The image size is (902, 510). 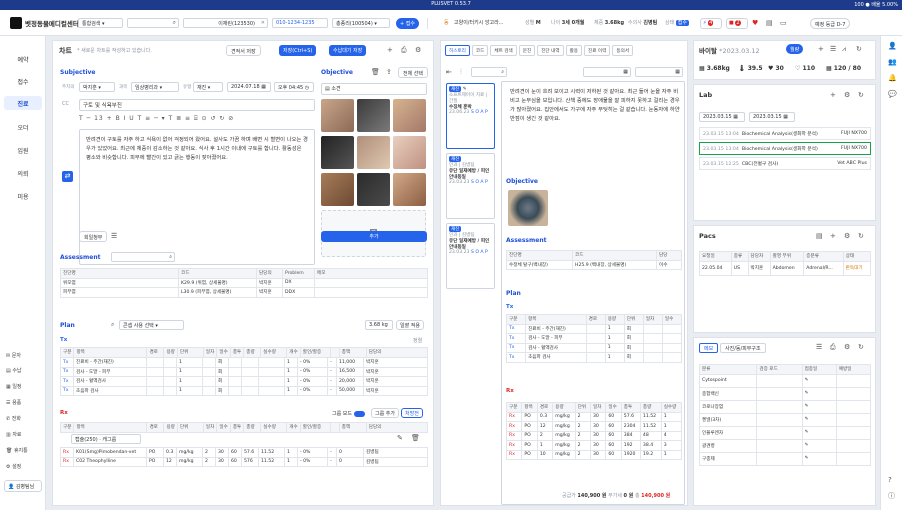 What do you see at coordinates (407, 23) in the screenshot?
I see `add-reception-button: + 접수` at bounding box center [407, 23].